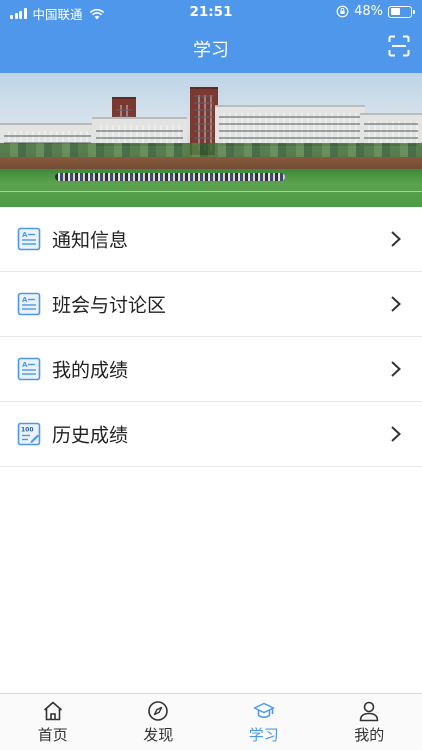 Image resolution: width=422 pixels, height=750 pixels. What do you see at coordinates (211, 239) in the screenshot?
I see `menu-item-notices: A 通知信息` at bounding box center [211, 239].